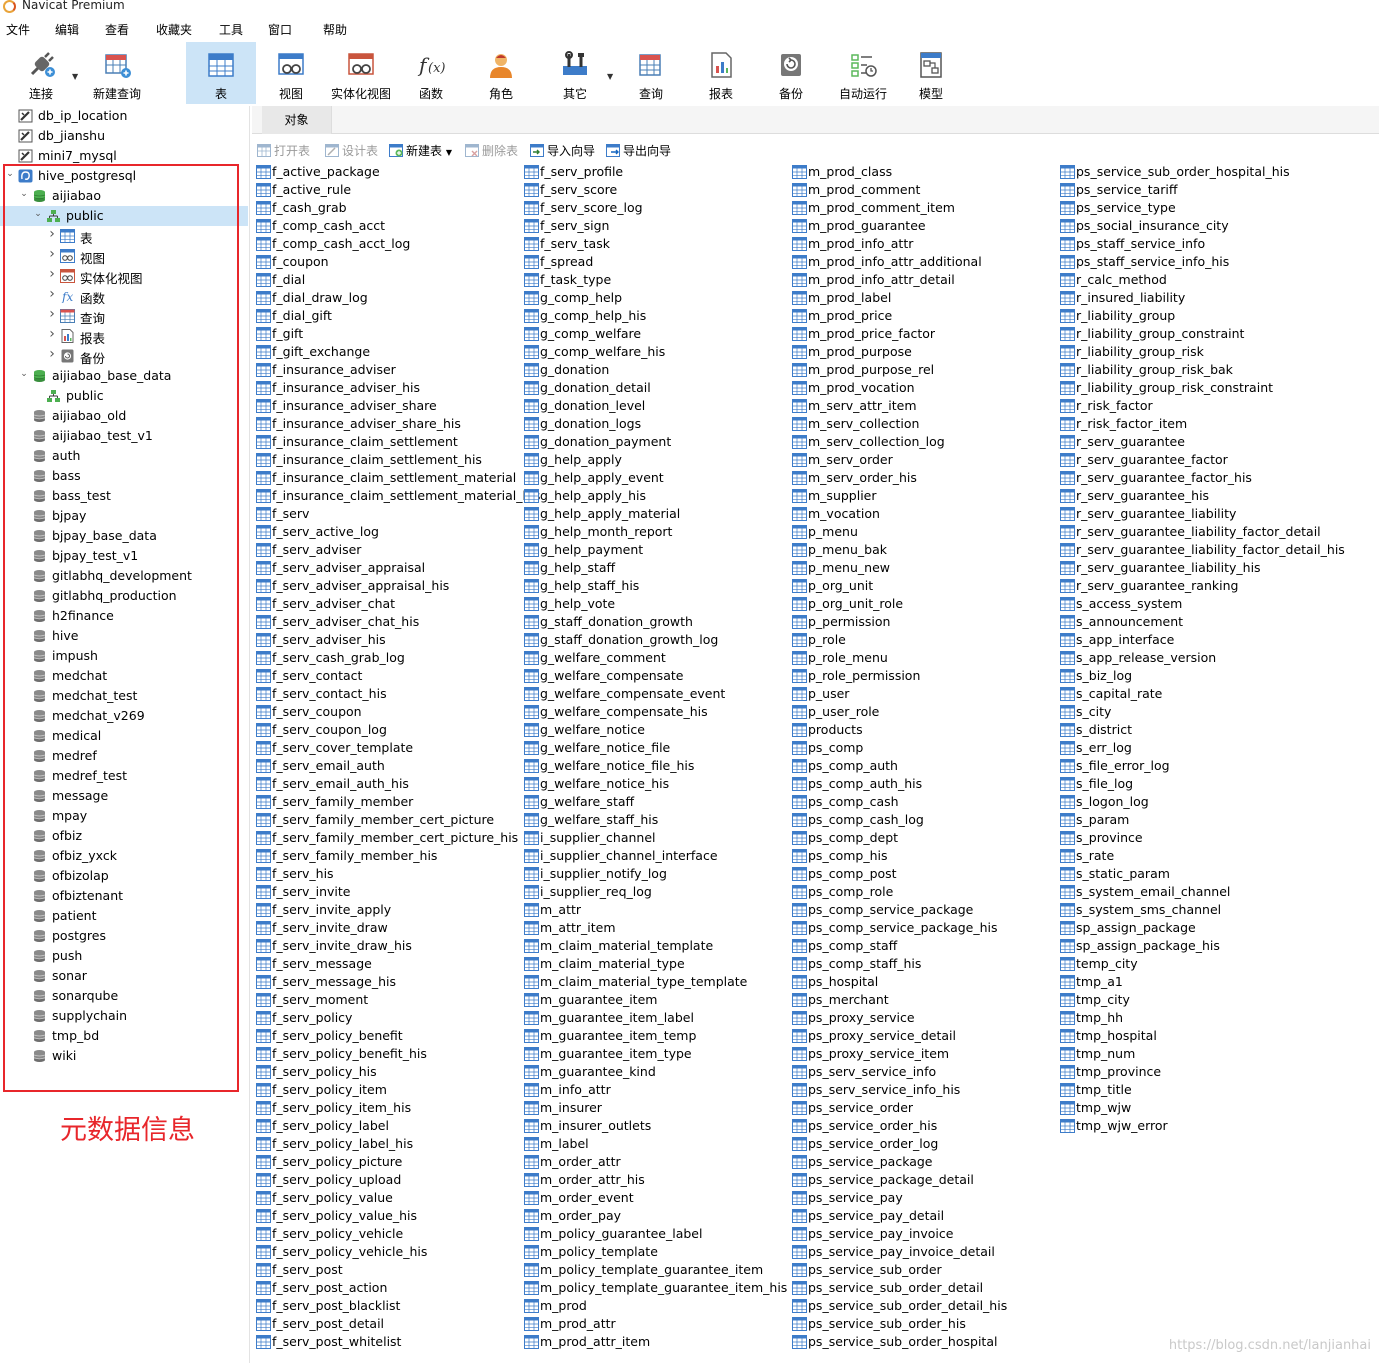 The width and height of the screenshot is (1379, 1363). What do you see at coordinates (501, 73) in the screenshot?
I see `toolbar-role-button: 角色` at bounding box center [501, 73].